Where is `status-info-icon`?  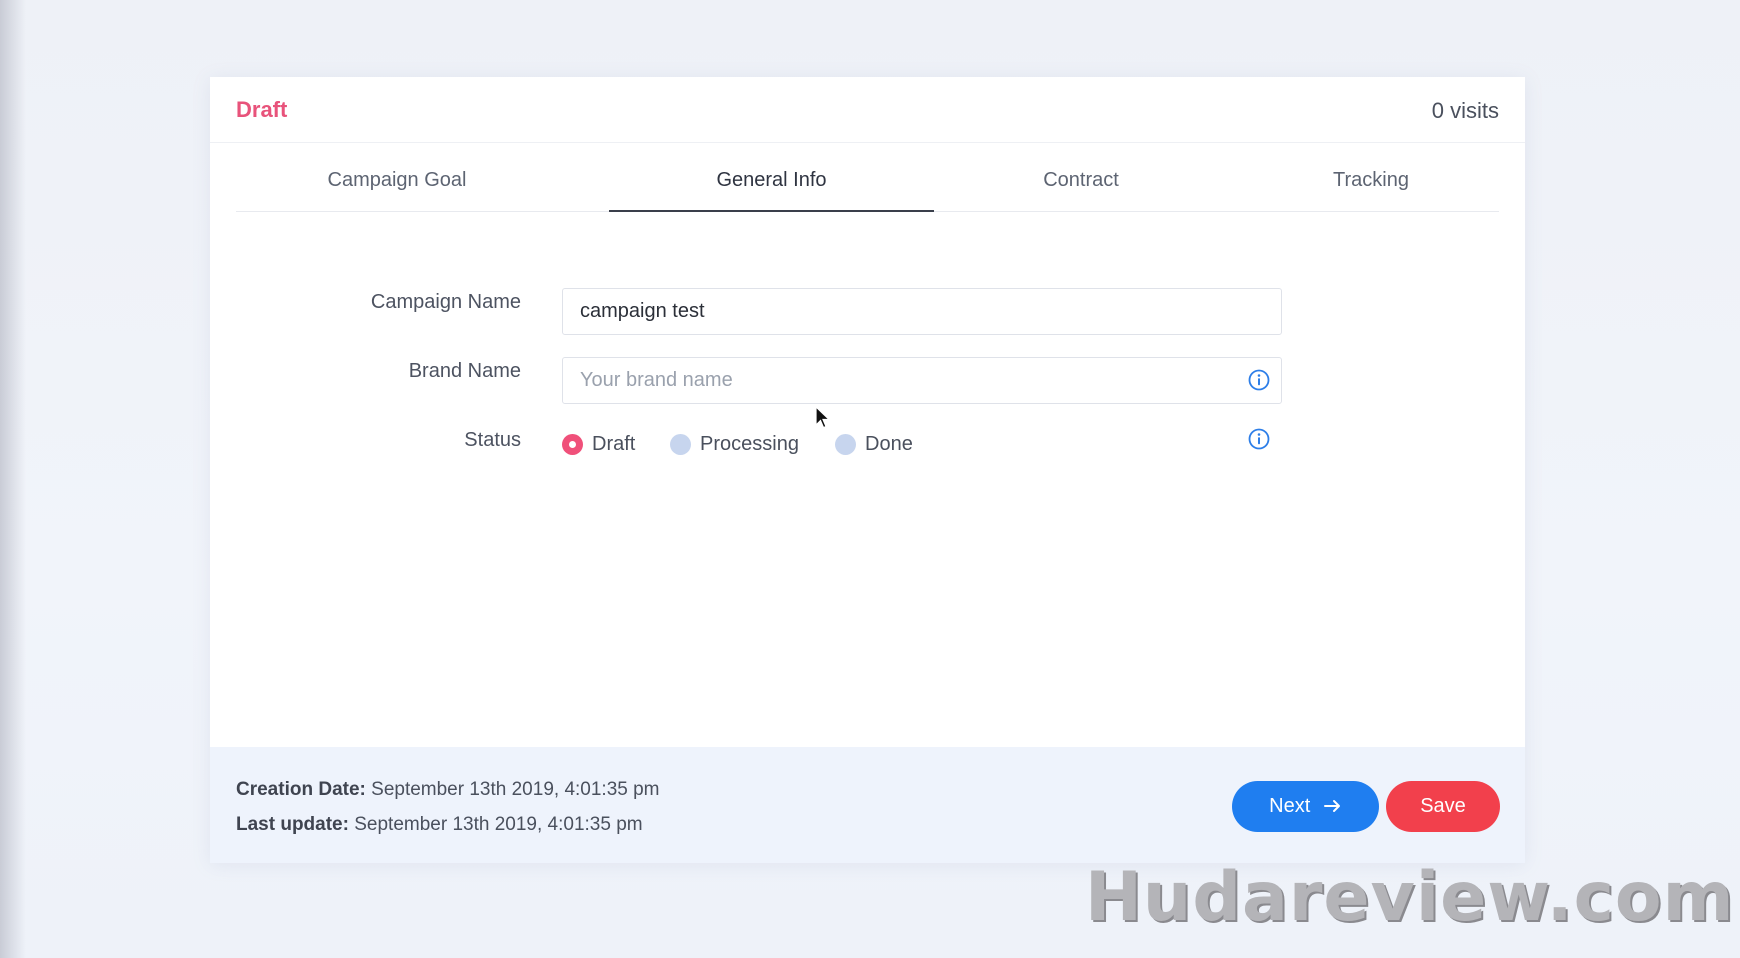 status-info-icon is located at coordinates (1259, 439).